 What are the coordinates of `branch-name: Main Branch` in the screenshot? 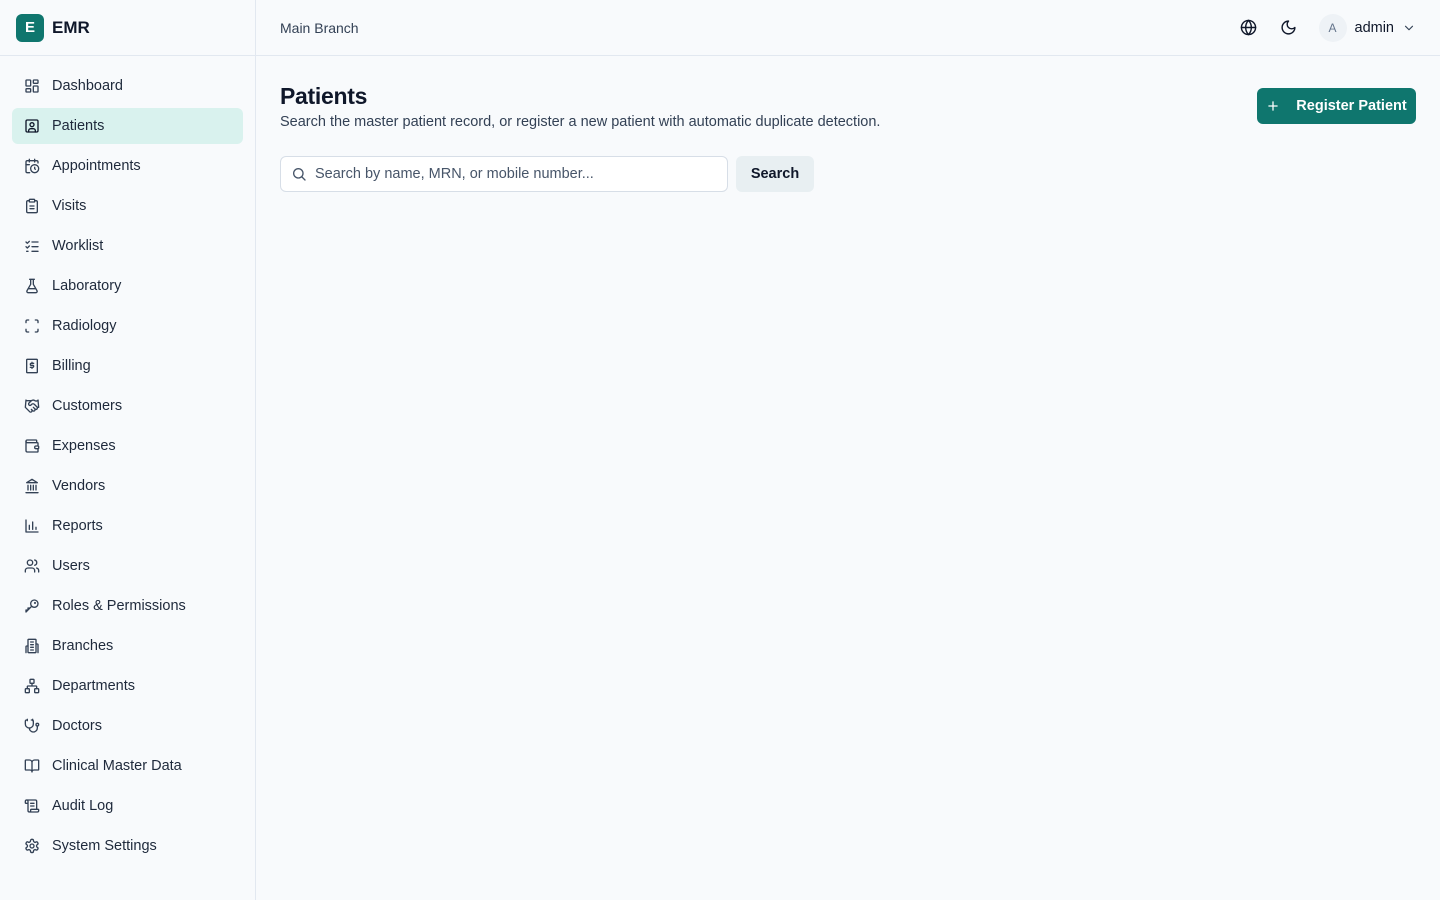 It's located at (319, 27).